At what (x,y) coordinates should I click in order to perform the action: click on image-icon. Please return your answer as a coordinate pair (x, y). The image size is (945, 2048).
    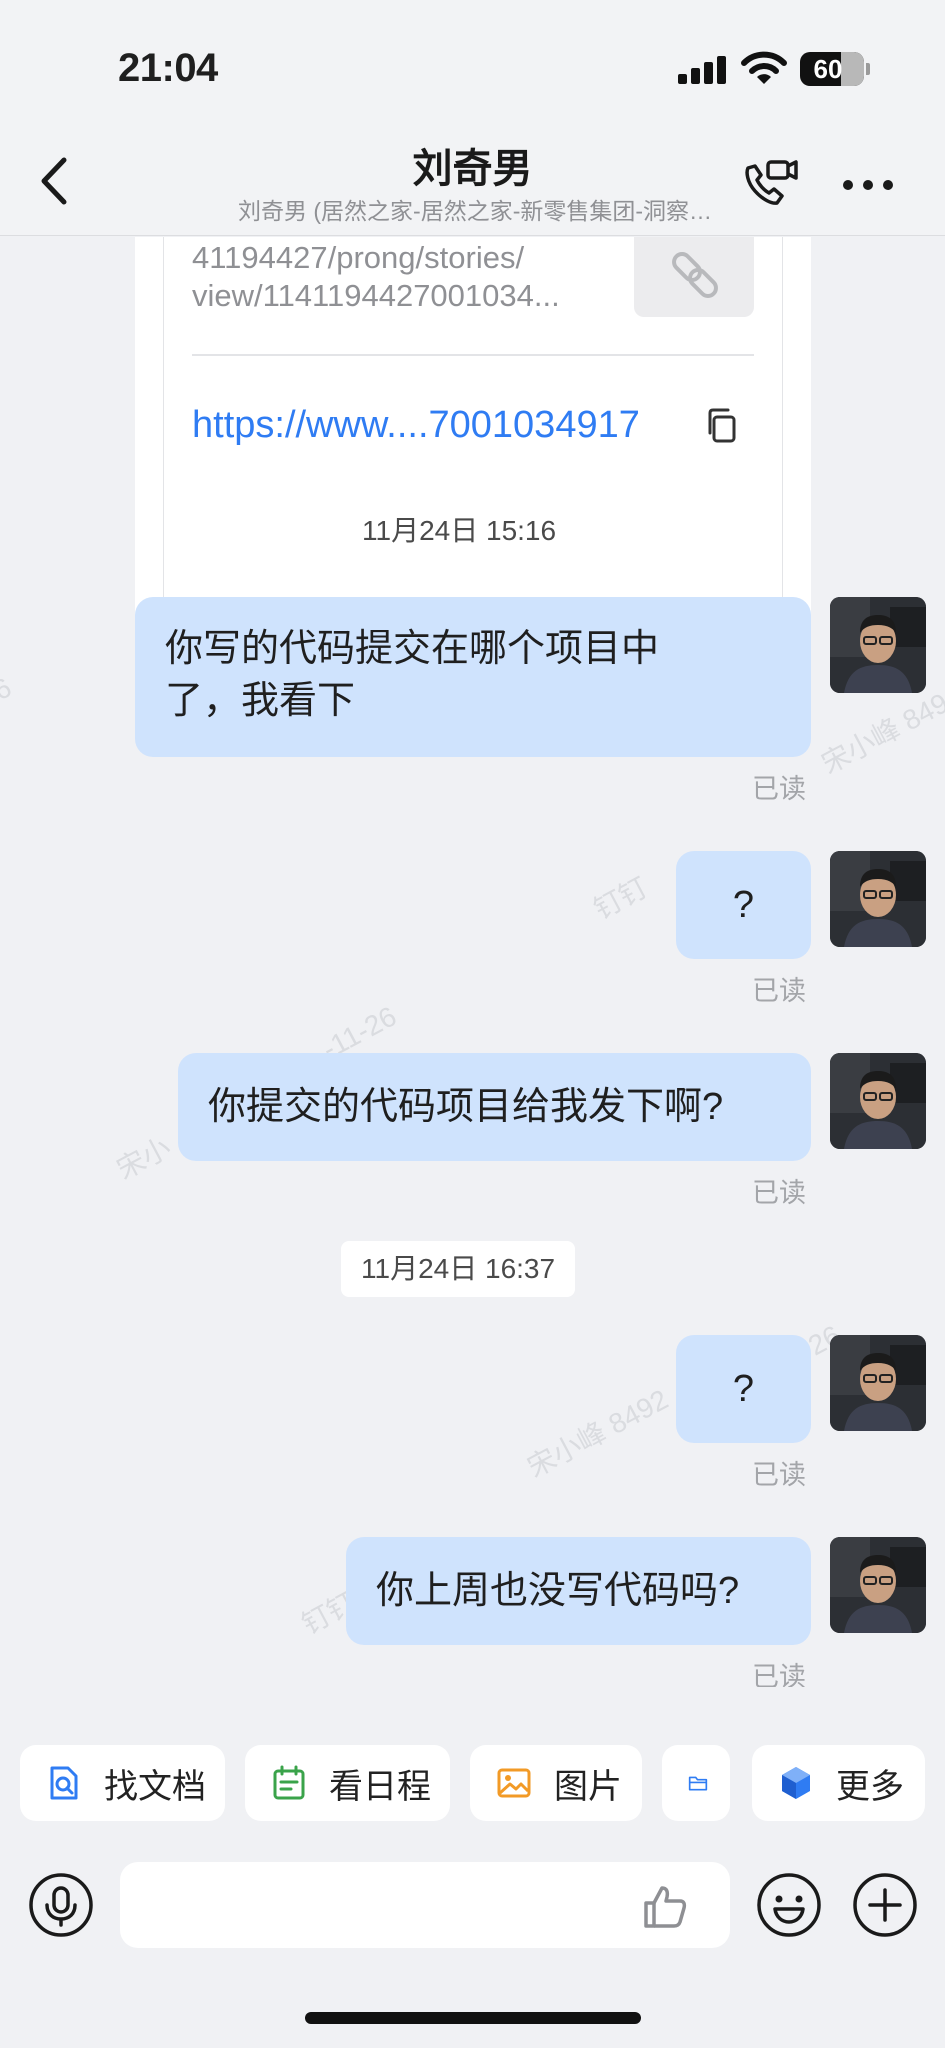
    Looking at the image, I should click on (514, 1783).